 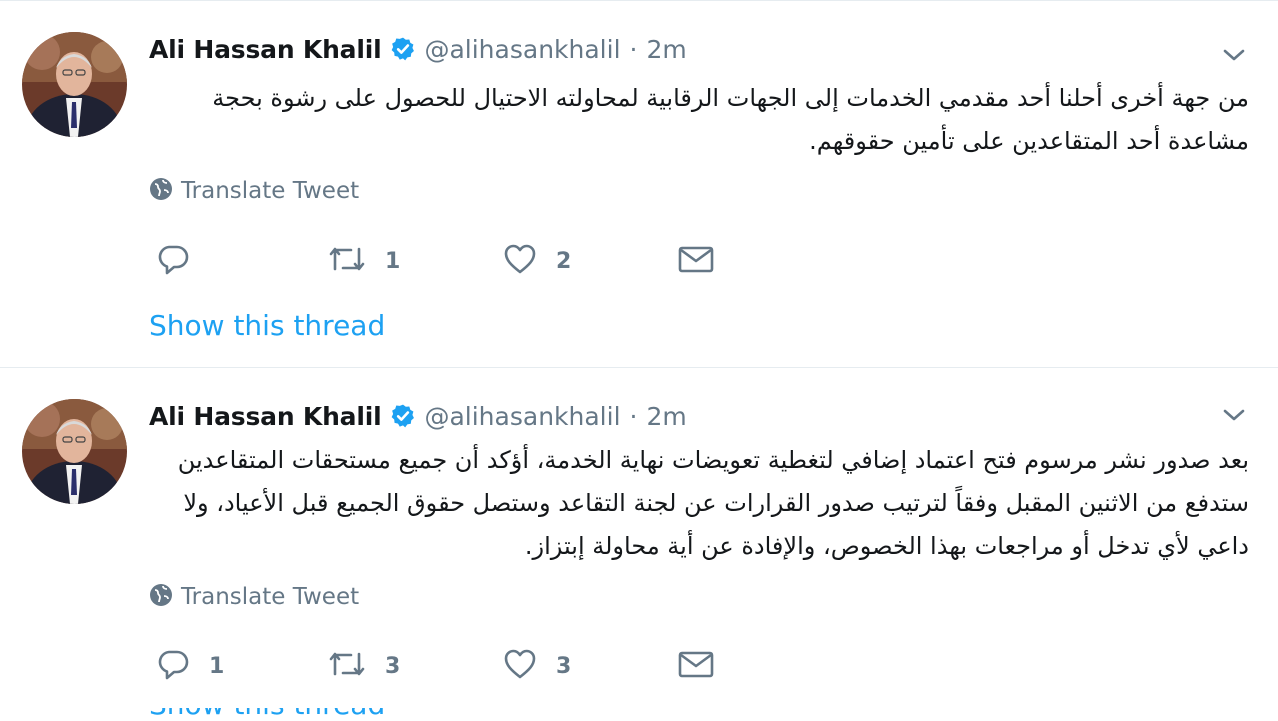 What do you see at coordinates (1029, 141) in the screenshot?
I see `tweet-text-line: مشاعدة أحد المتقاعدين على تأمين حقوقهم.` at bounding box center [1029, 141].